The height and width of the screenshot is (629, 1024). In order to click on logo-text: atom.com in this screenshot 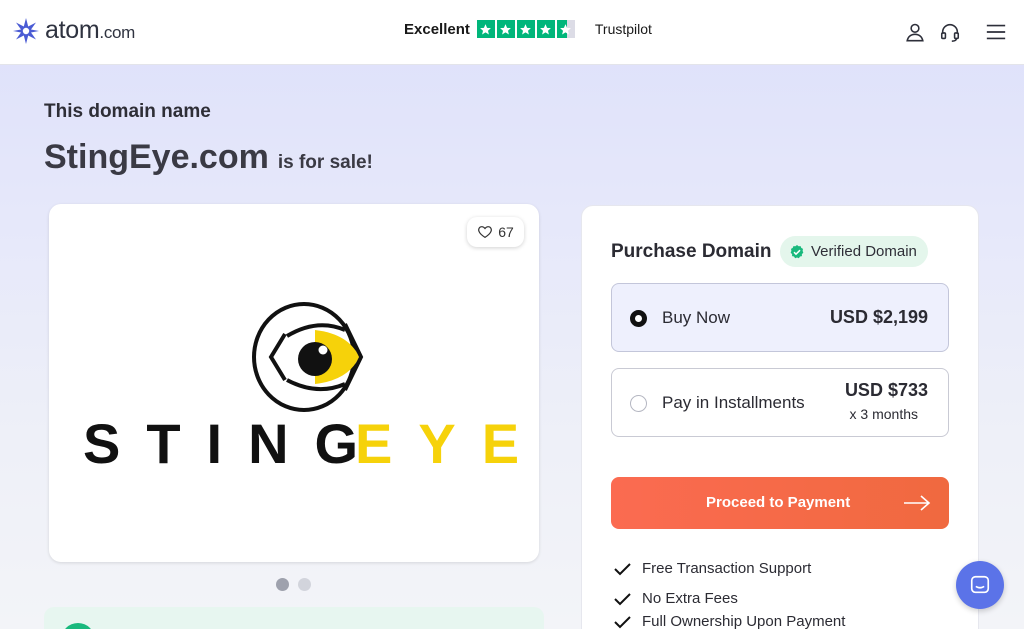, I will do `click(90, 30)`.